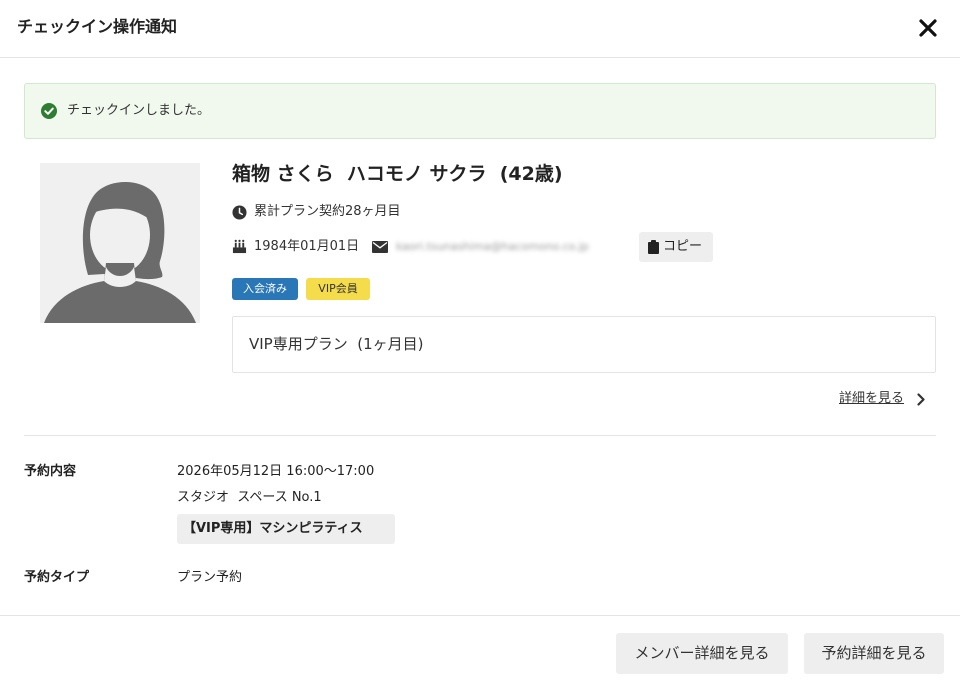 The image size is (960, 689). I want to click on view-details-link: 詳細を見る, so click(871, 399).